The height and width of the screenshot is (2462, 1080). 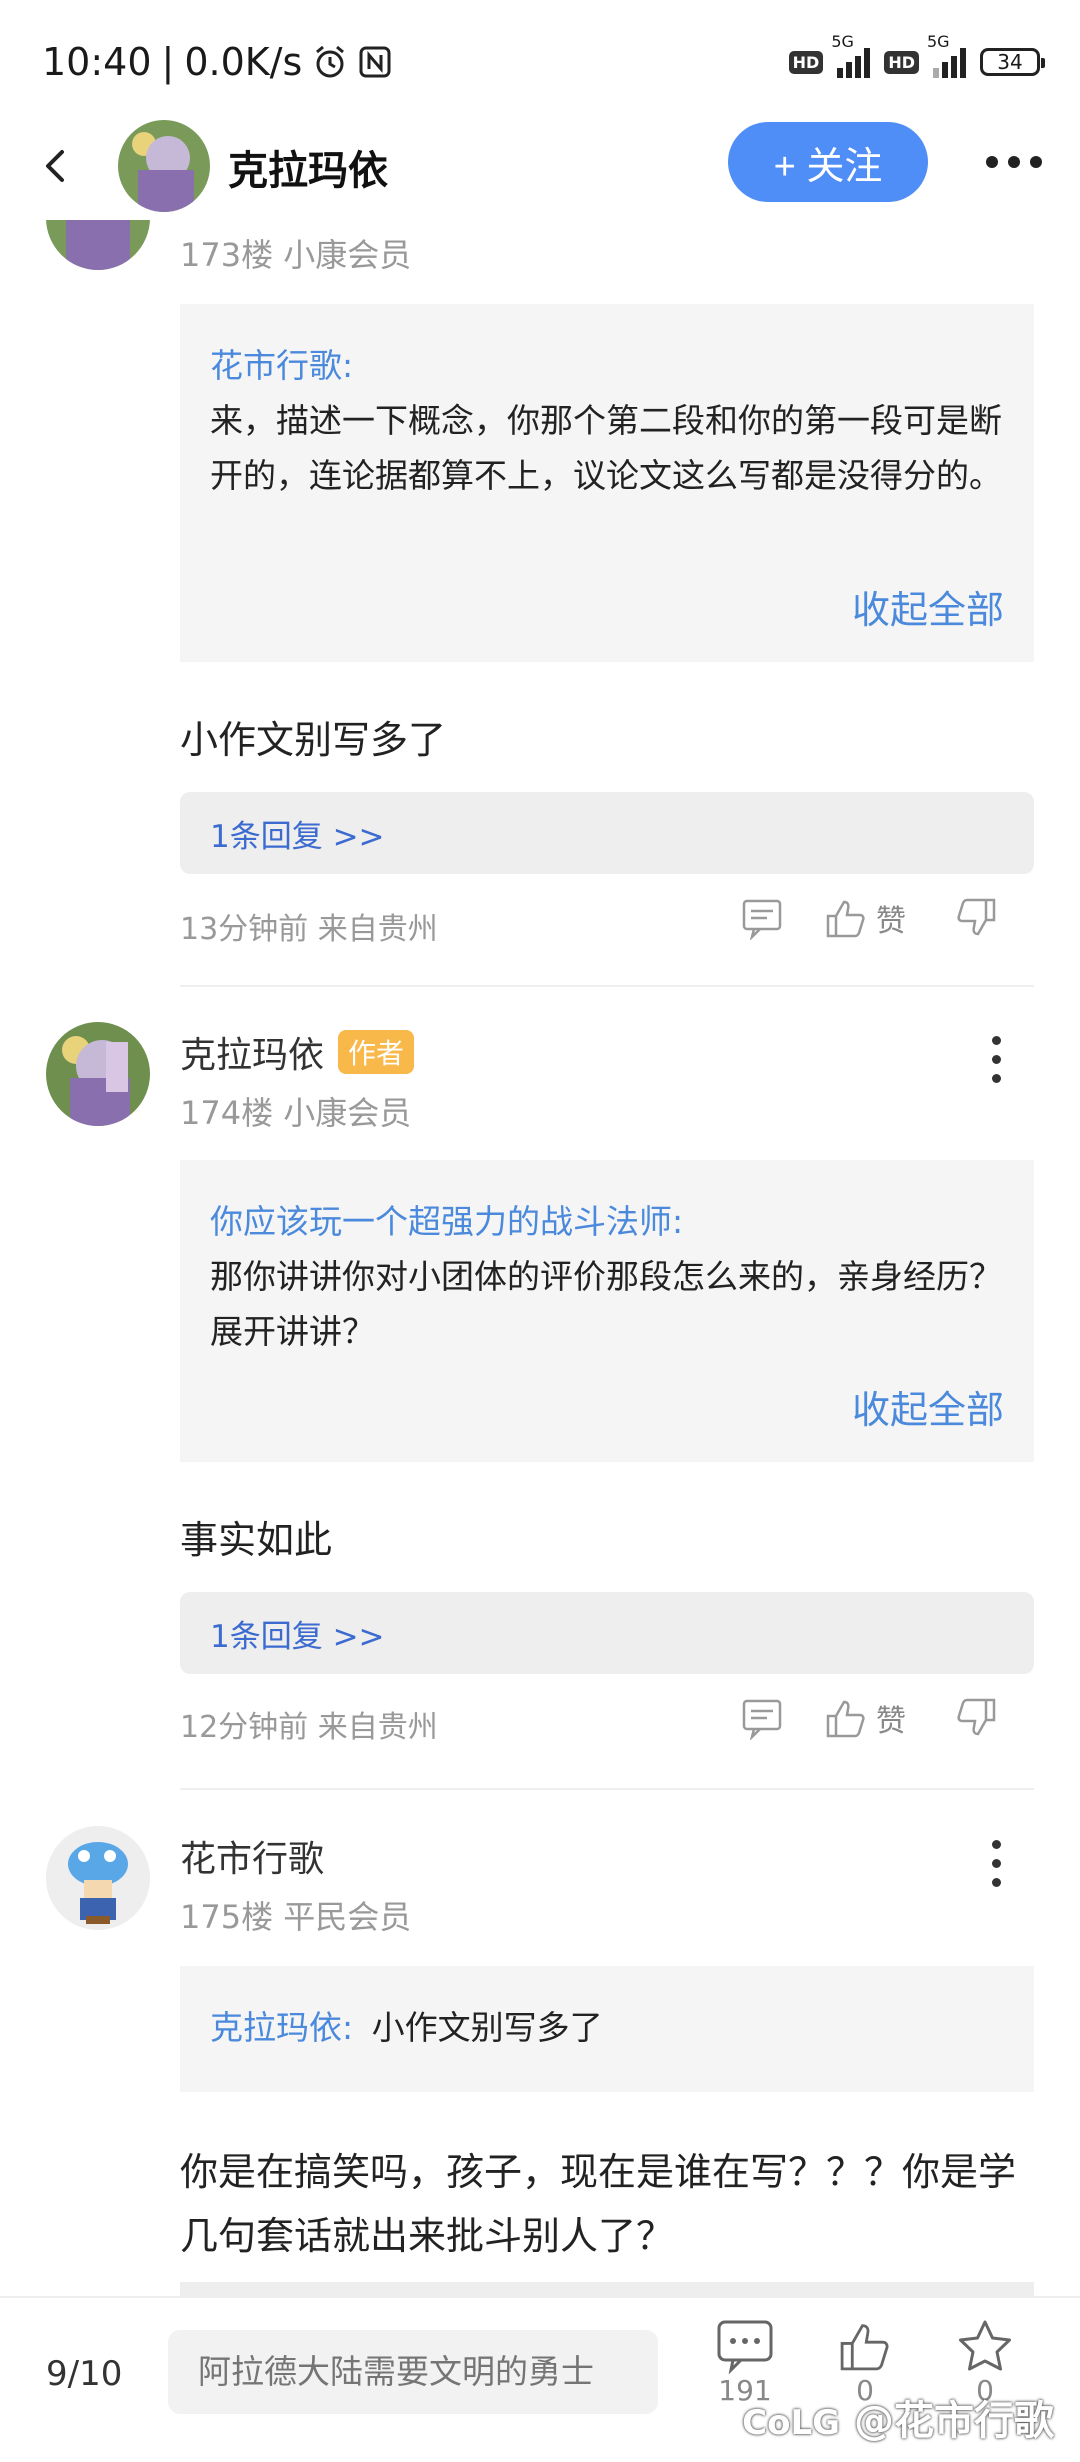 I want to click on floor-level: 174楼 小康会员, so click(x=295, y=1111).